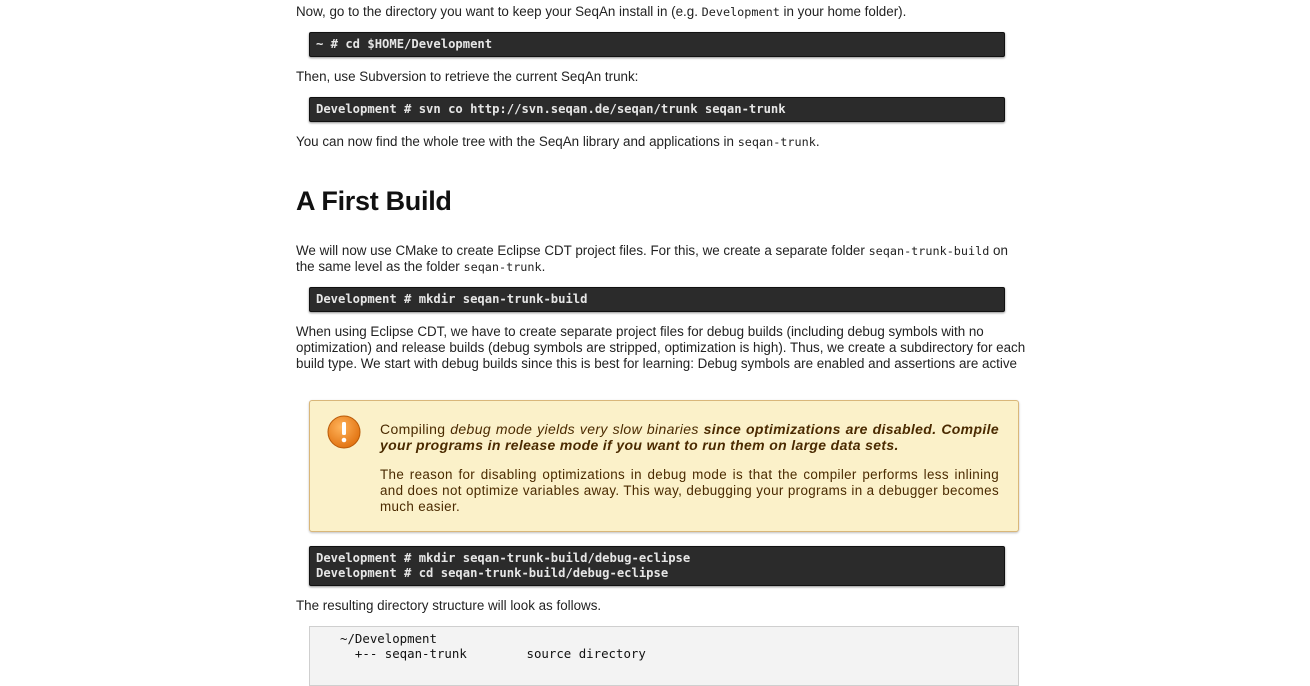 The height and width of the screenshot is (686, 1310). What do you see at coordinates (404, 44) in the screenshot?
I see `command-line: ~ # cd $HOME/Development` at bounding box center [404, 44].